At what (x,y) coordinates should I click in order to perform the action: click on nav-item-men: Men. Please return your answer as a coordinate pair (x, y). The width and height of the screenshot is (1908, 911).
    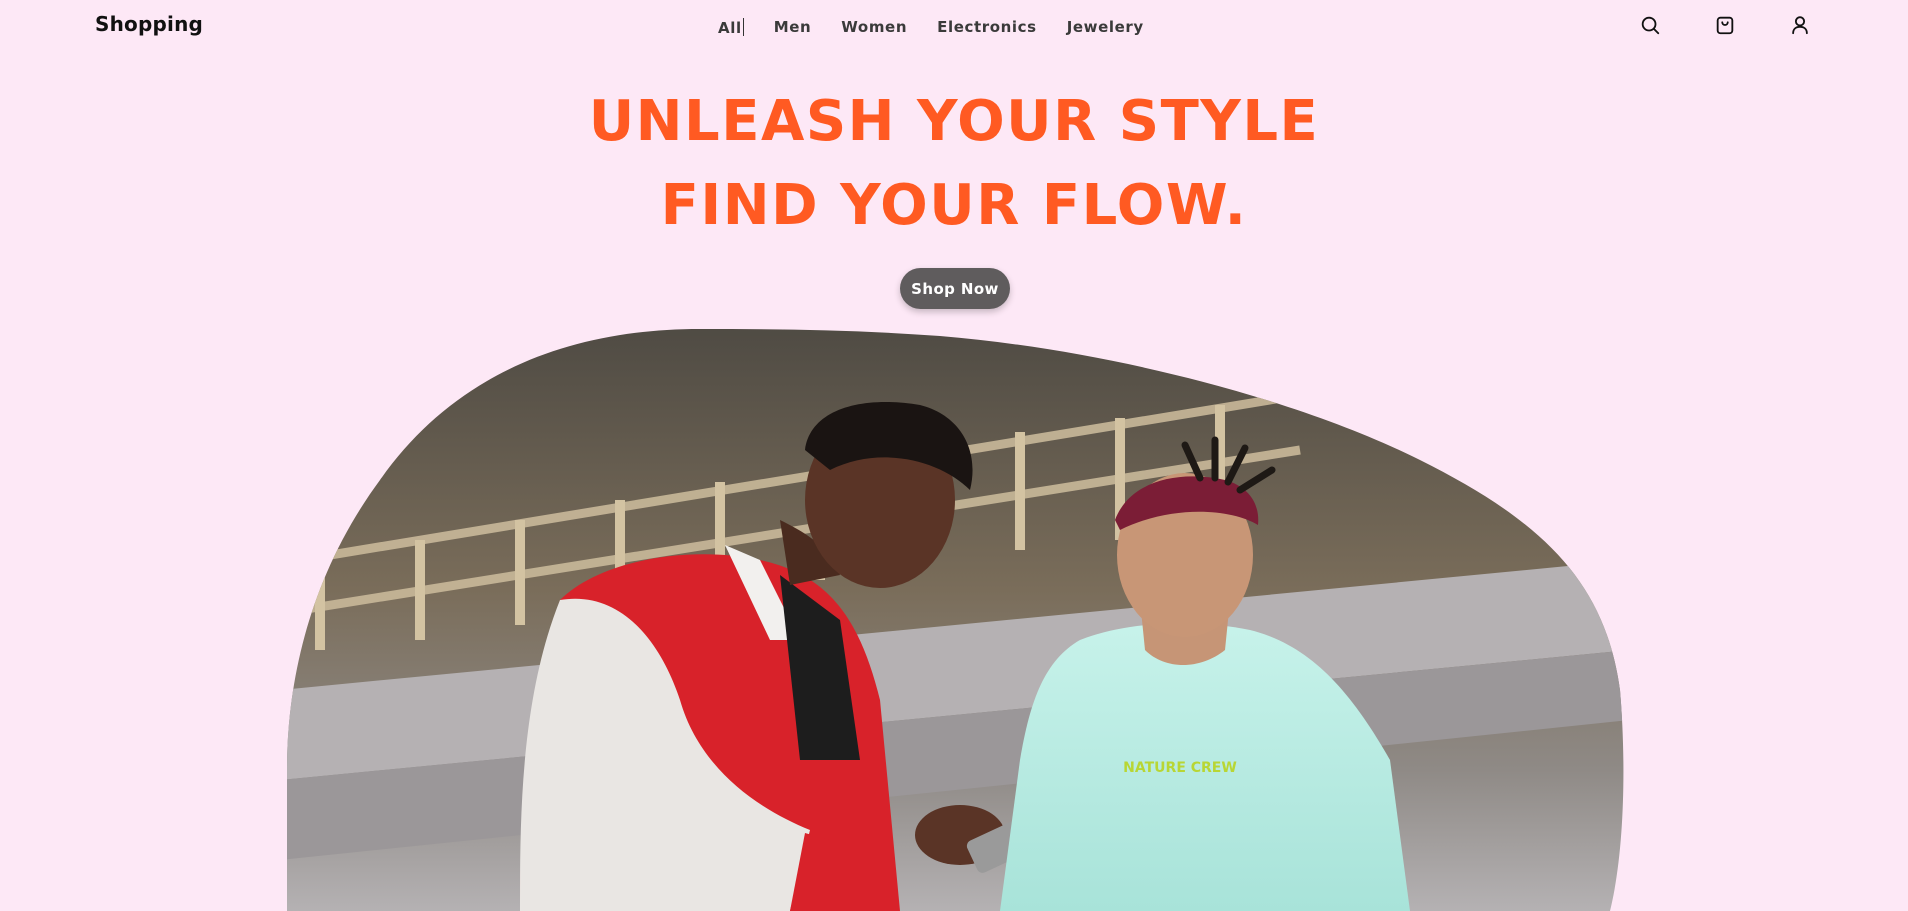
    Looking at the image, I should click on (793, 27).